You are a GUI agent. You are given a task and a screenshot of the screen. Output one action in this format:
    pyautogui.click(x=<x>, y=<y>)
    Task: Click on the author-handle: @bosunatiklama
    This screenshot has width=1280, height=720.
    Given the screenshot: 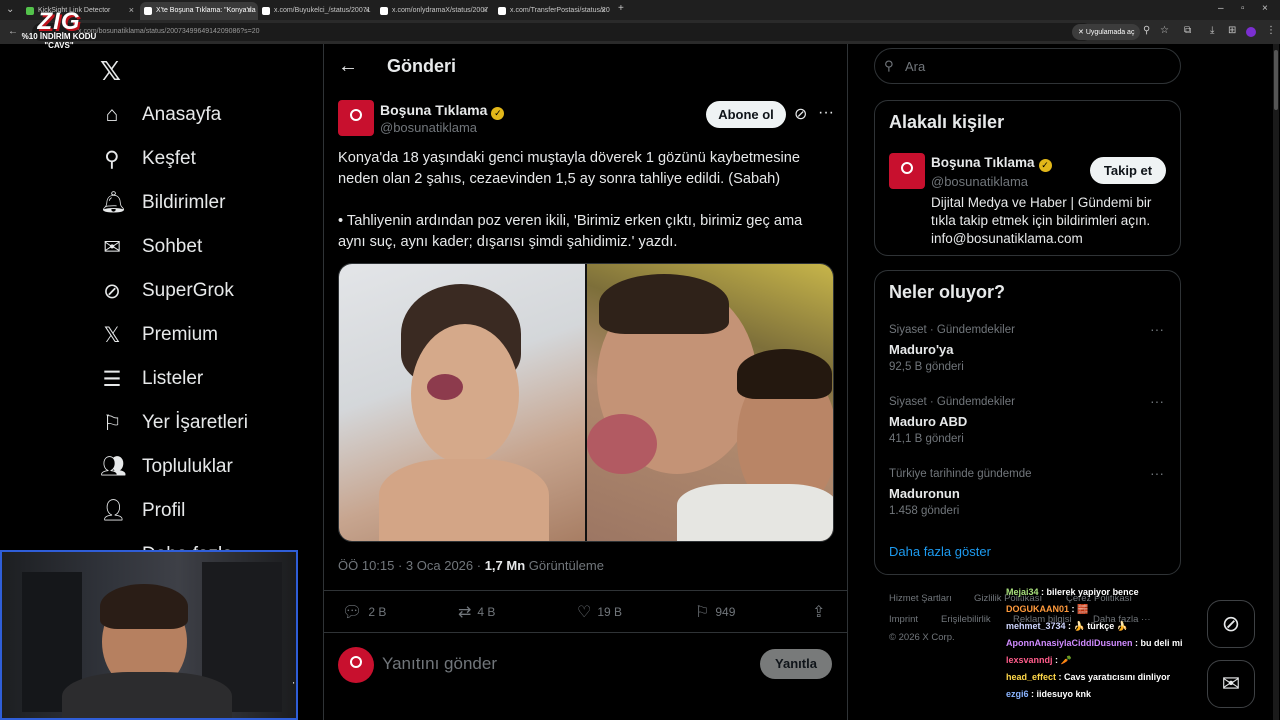 What is the action you would take?
    pyautogui.click(x=428, y=127)
    